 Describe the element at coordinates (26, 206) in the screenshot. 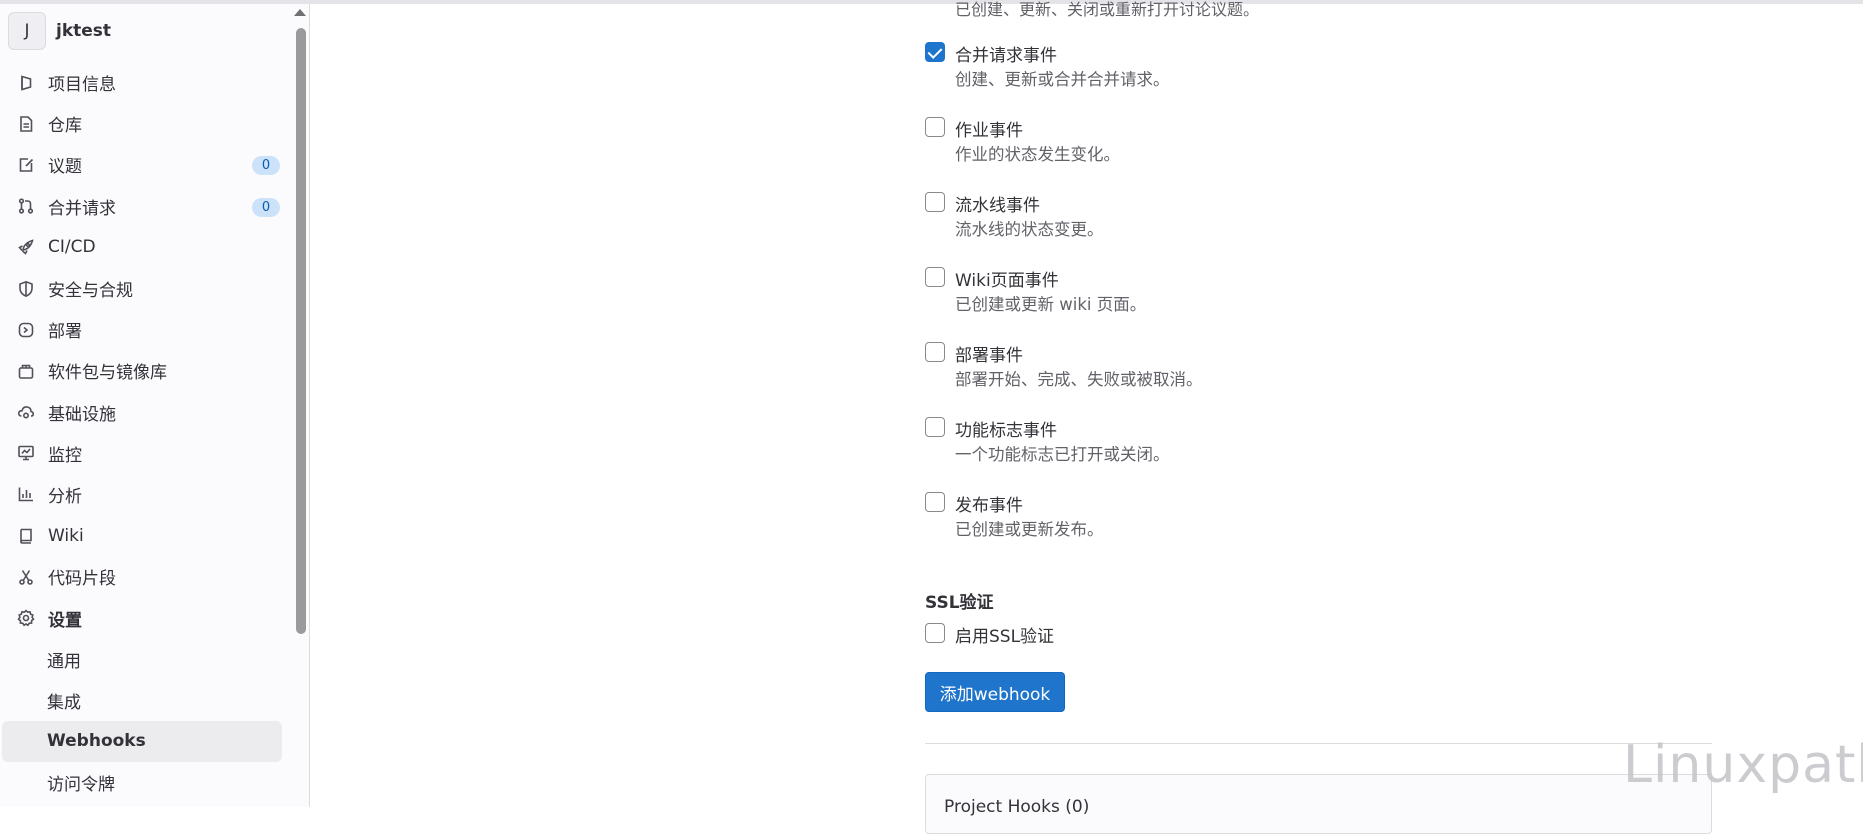

I see `merge-request-icon` at that location.